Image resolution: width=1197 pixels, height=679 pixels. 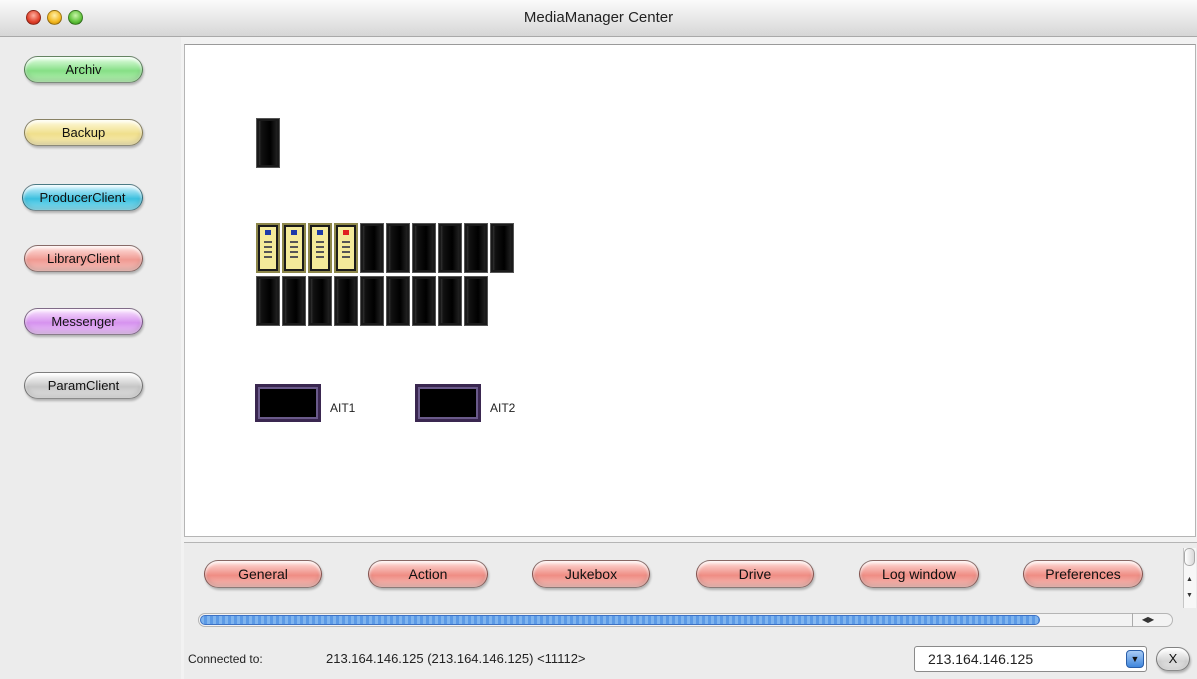 I want to click on title-bar: MediaManager Center, so click(x=598, y=18).